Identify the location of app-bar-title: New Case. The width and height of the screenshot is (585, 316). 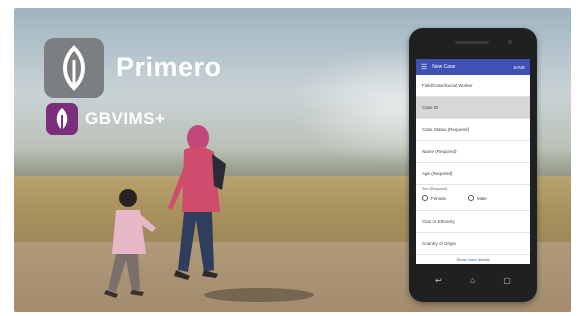
(444, 67).